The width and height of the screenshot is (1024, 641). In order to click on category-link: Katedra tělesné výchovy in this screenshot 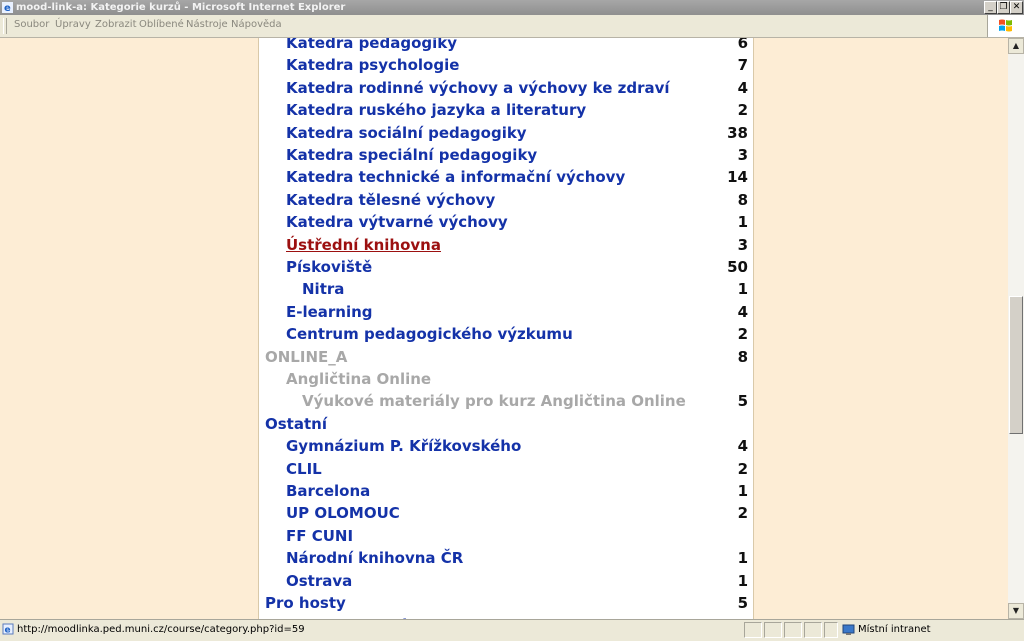, I will do `click(390, 200)`.